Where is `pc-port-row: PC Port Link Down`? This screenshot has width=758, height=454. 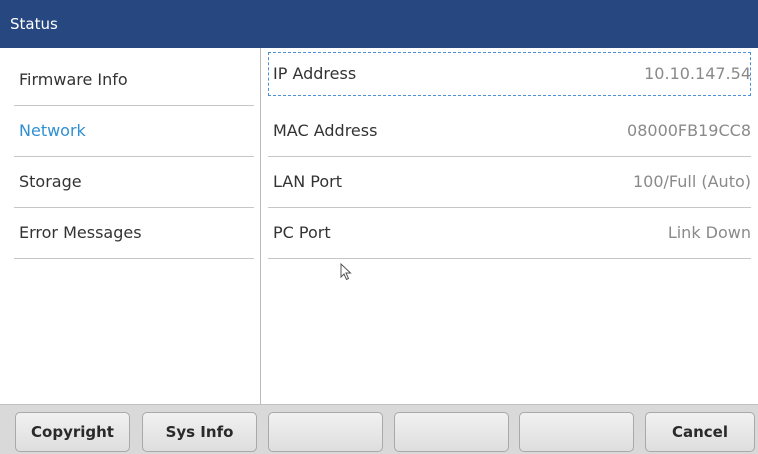
pc-port-row: PC Port Link Down is located at coordinates (509, 233).